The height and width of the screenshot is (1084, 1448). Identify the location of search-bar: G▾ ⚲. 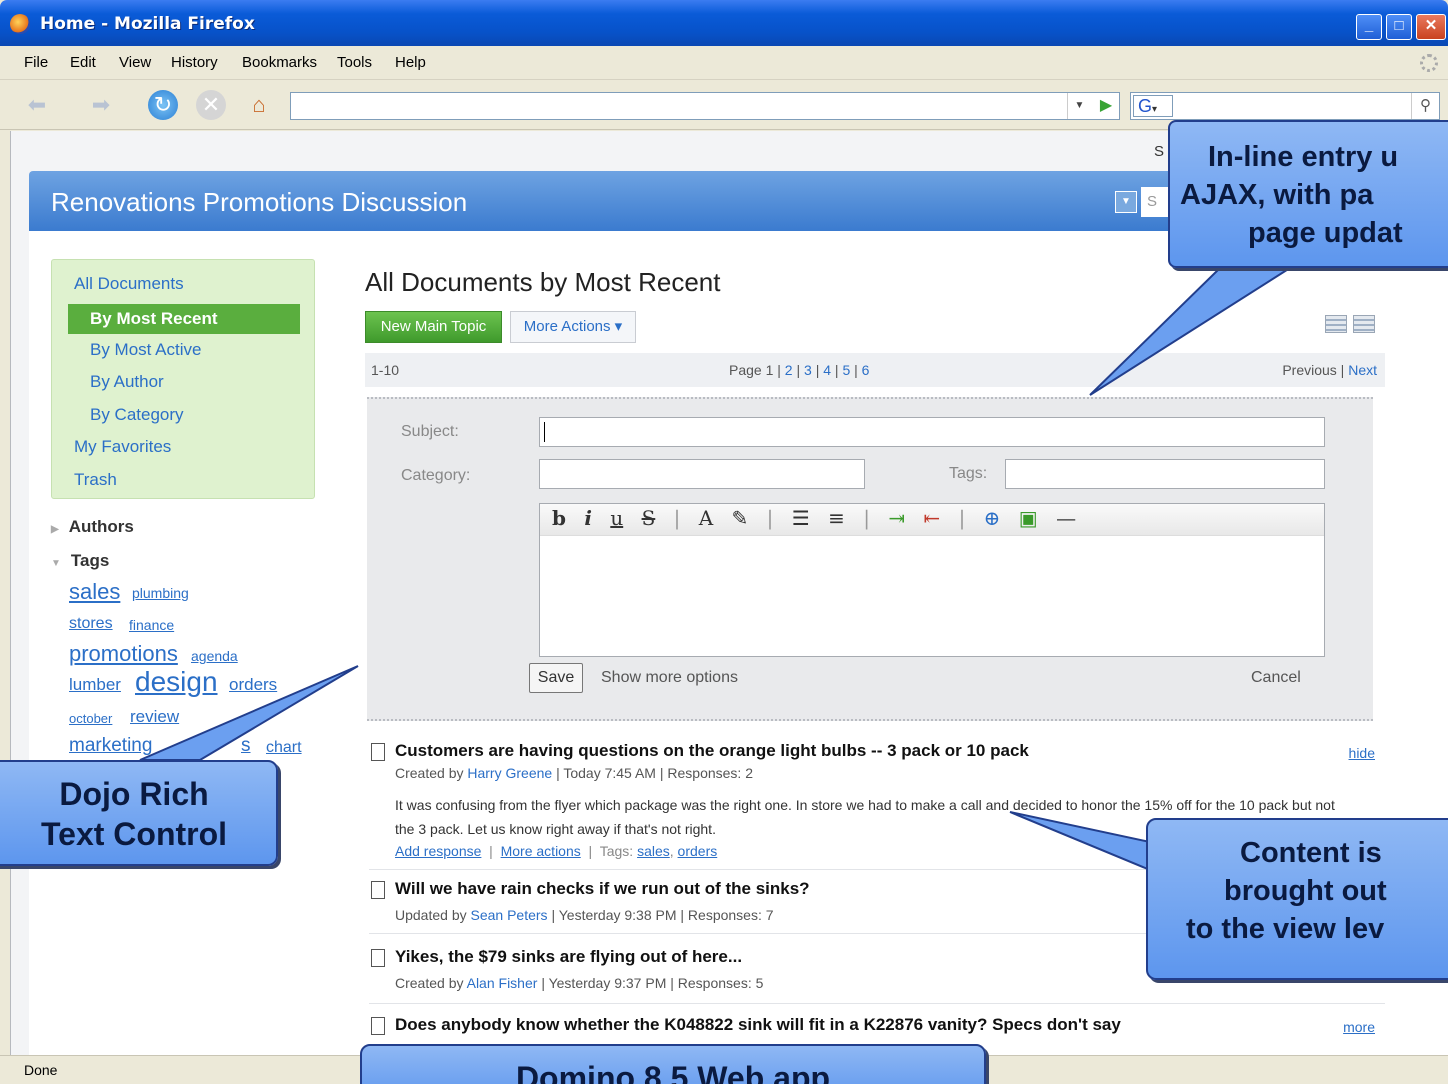
(1285, 106).